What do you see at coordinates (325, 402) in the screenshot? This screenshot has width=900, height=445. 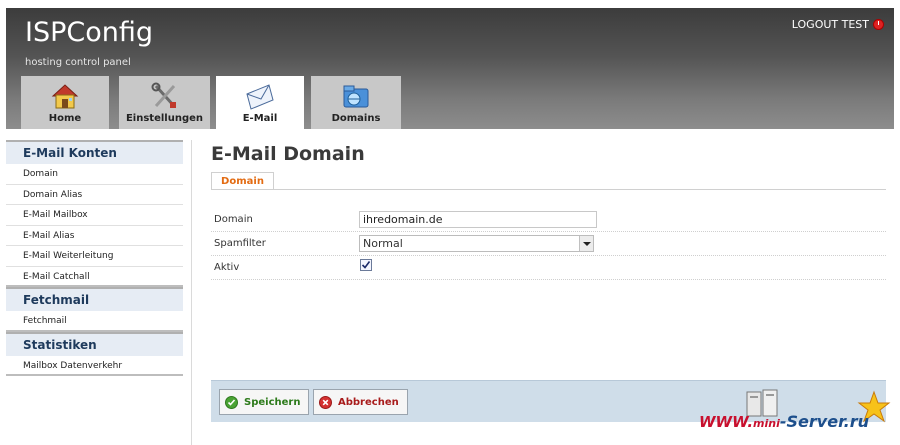 I see `cancel-circle-icon` at bounding box center [325, 402].